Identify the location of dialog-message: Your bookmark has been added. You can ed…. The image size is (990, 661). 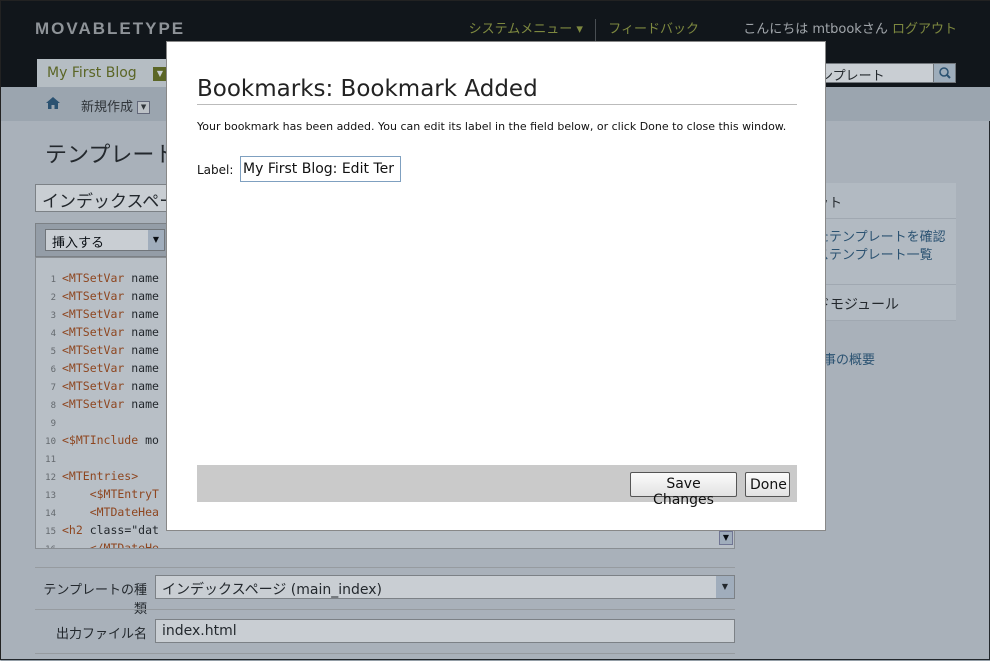
(492, 126).